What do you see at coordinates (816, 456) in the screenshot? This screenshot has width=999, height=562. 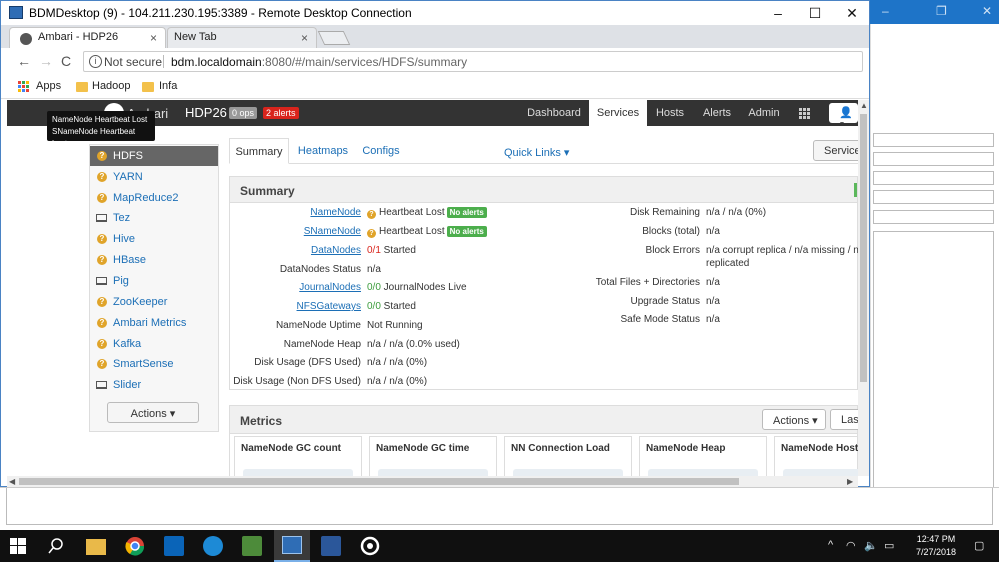 I see `metric-card: NameNode Host L` at bounding box center [816, 456].